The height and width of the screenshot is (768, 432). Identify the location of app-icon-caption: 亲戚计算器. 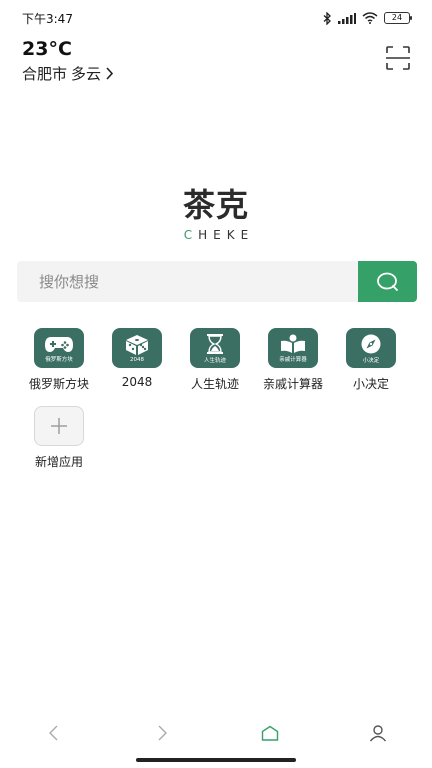
(293, 359).